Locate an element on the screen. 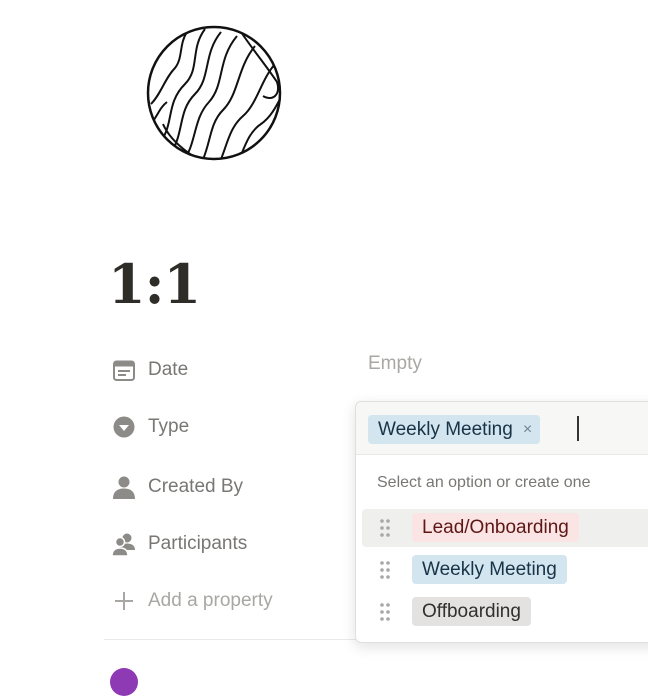 This screenshot has height=696, width=648. text-caret is located at coordinates (578, 428).